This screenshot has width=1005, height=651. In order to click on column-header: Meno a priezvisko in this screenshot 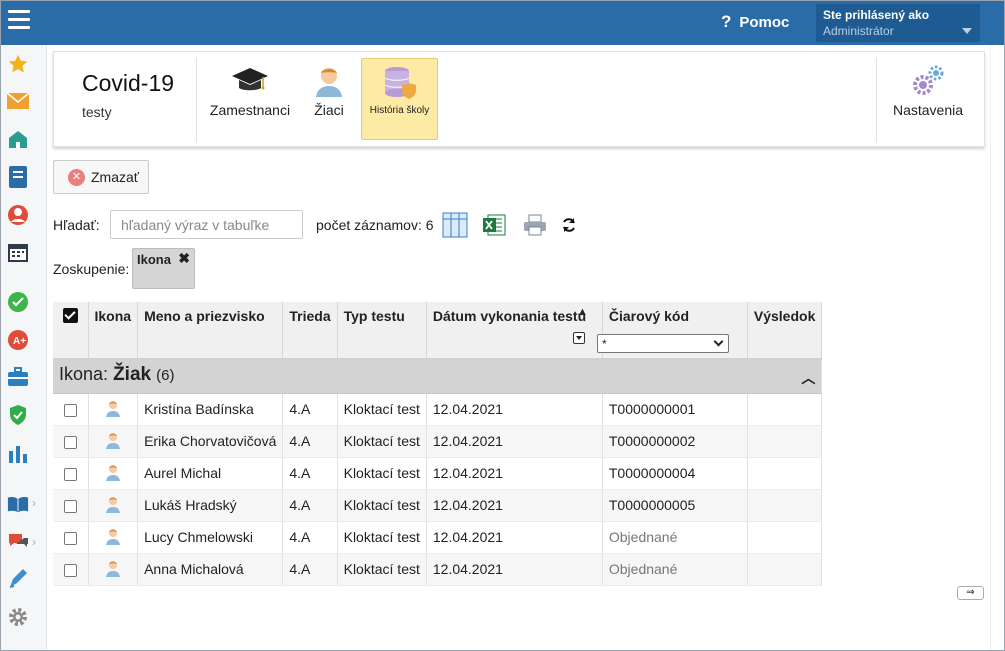, I will do `click(210, 331)`.